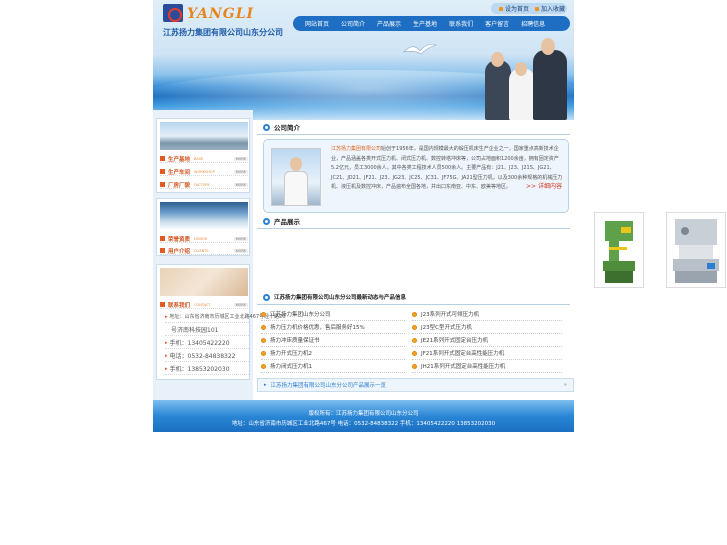  I want to click on sidebar-block-honor: 荣誉资质 HONOR MORE 用户介绍 CLIENTS MORE, so click(203, 227).